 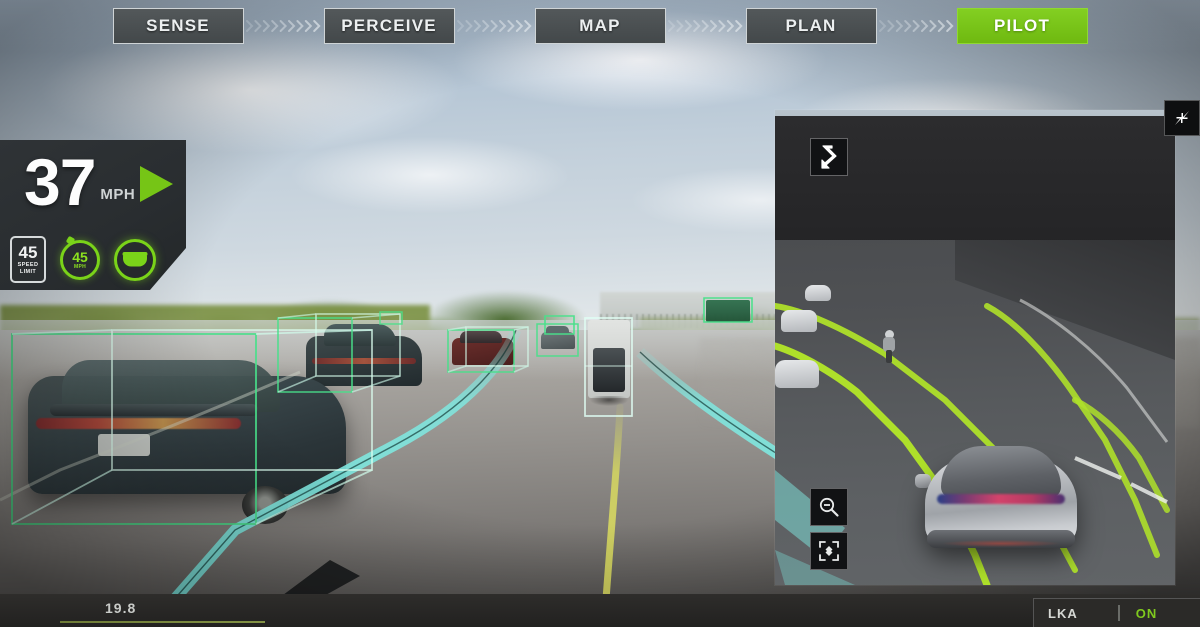 I want to click on speed-value: 37, so click(x=60, y=182).